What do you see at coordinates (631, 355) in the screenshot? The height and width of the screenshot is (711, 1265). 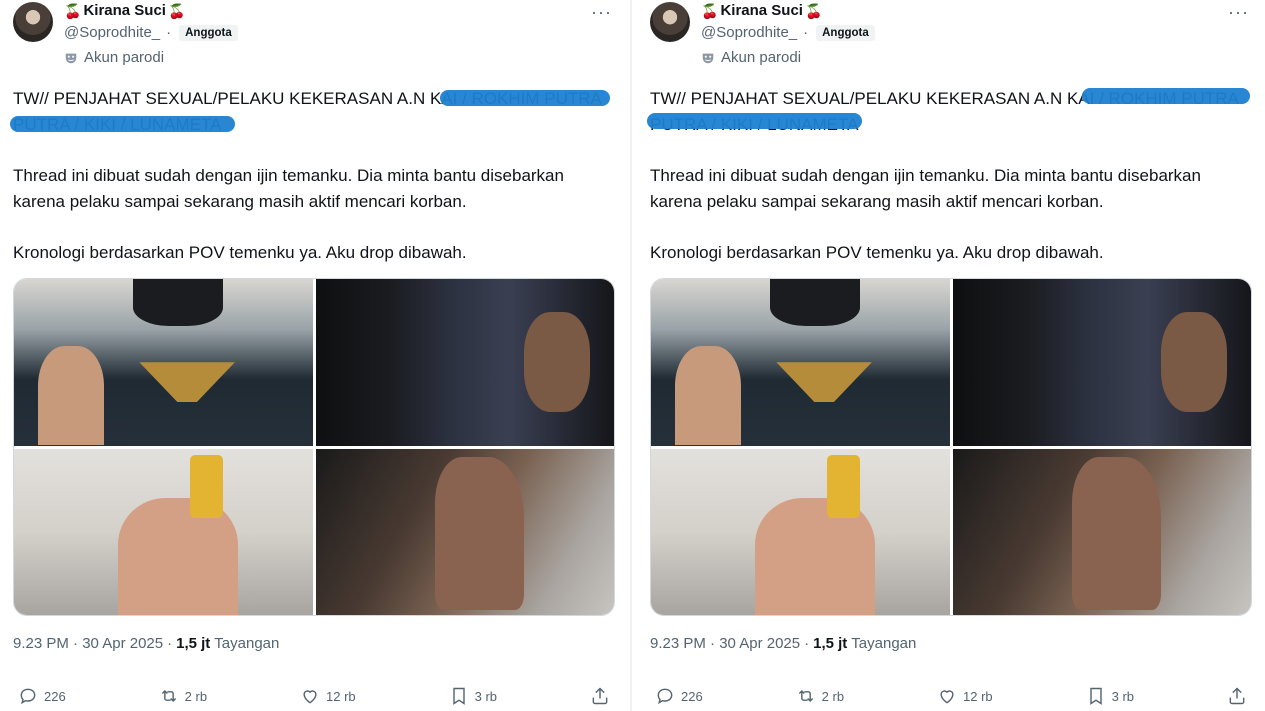 I see `column-divider` at bounding box center [631, 355].